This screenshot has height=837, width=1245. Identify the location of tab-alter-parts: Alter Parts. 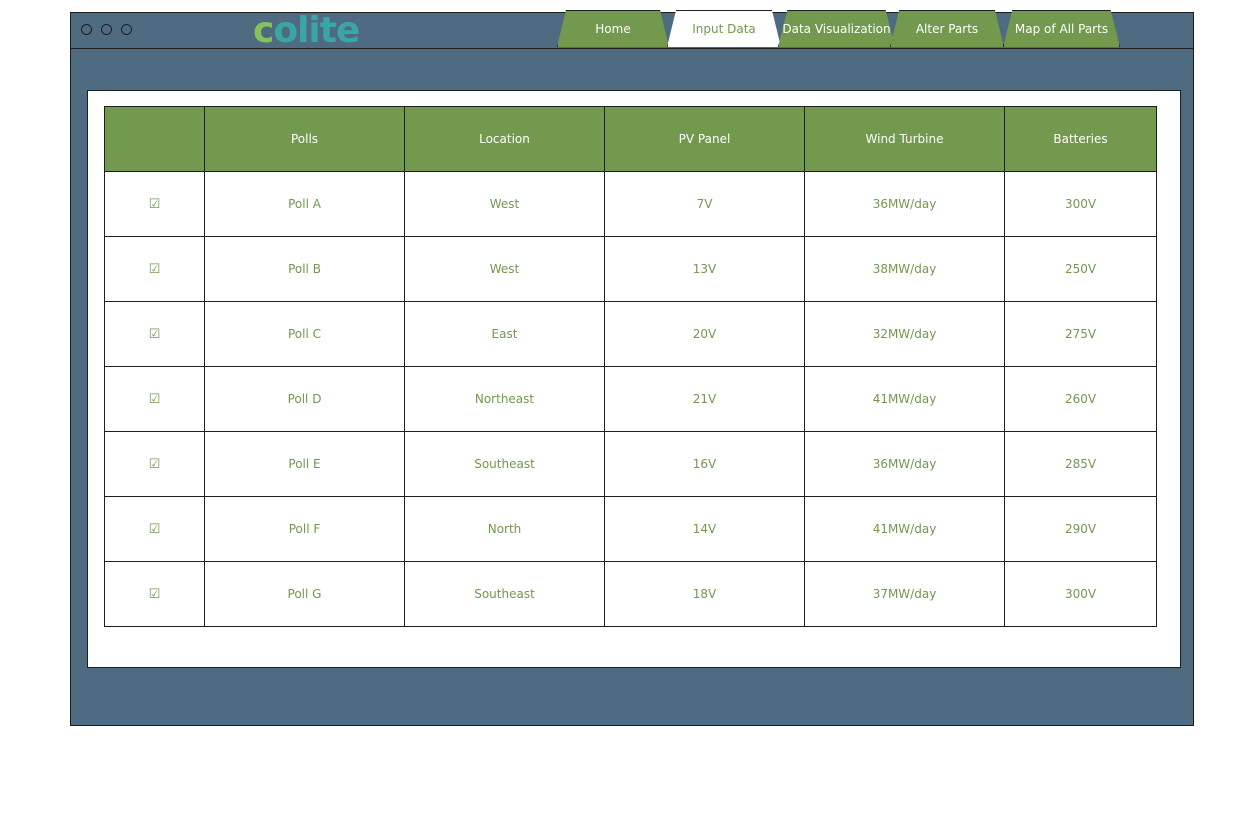
(947, 28).